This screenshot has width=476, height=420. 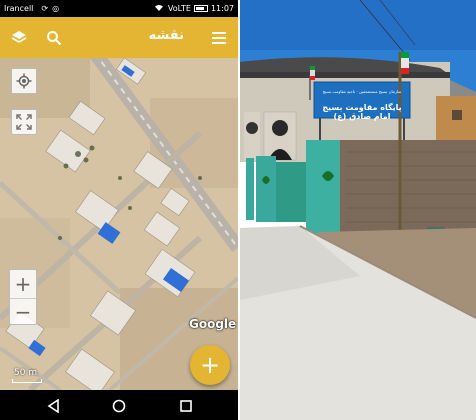 What do you see at coordinates (24, 122) in the screenshot?
I see `fullscreen-icon` at bounding box center [24, 122].